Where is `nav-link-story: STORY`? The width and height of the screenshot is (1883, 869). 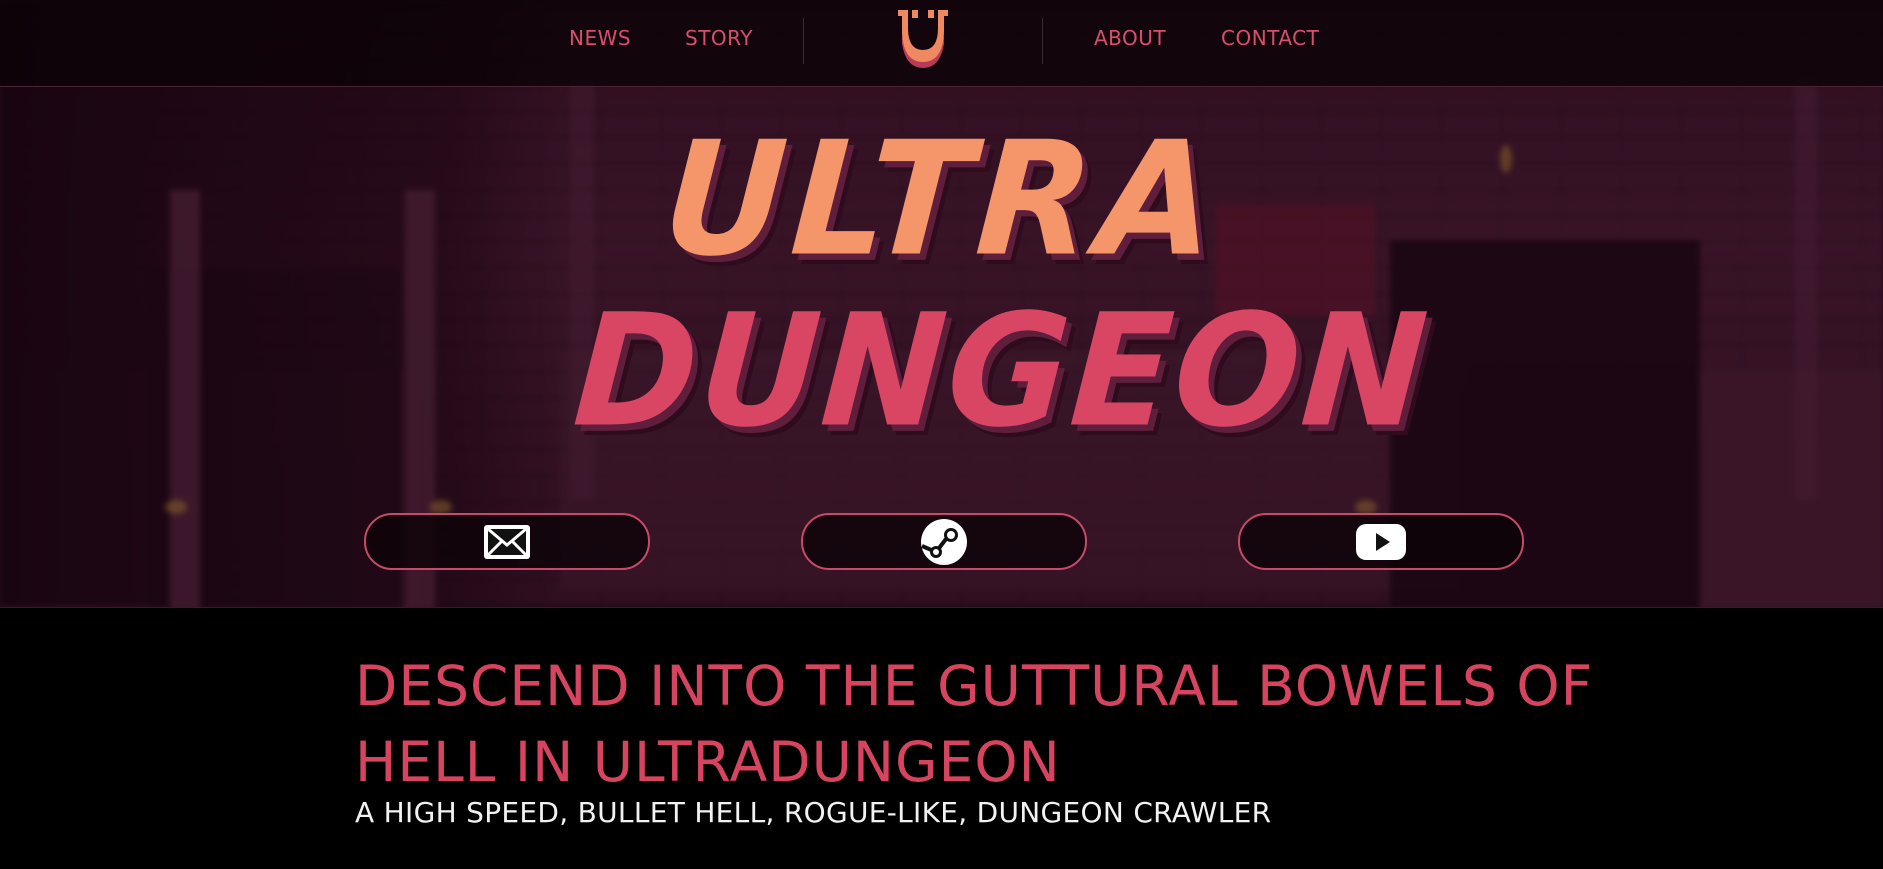 nav-link-story: STORY is located at coordinates (719, 38).